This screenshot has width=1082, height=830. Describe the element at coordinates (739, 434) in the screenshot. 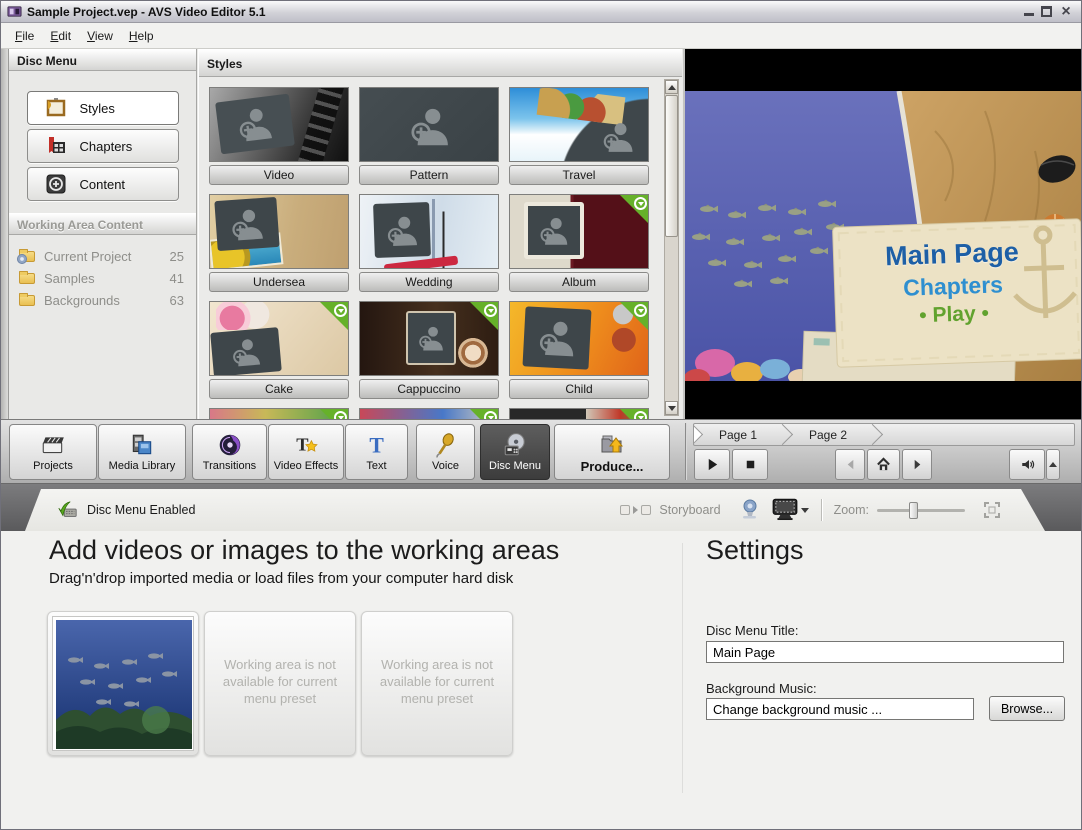

I see `tab-page-1: Page 1` at that location.